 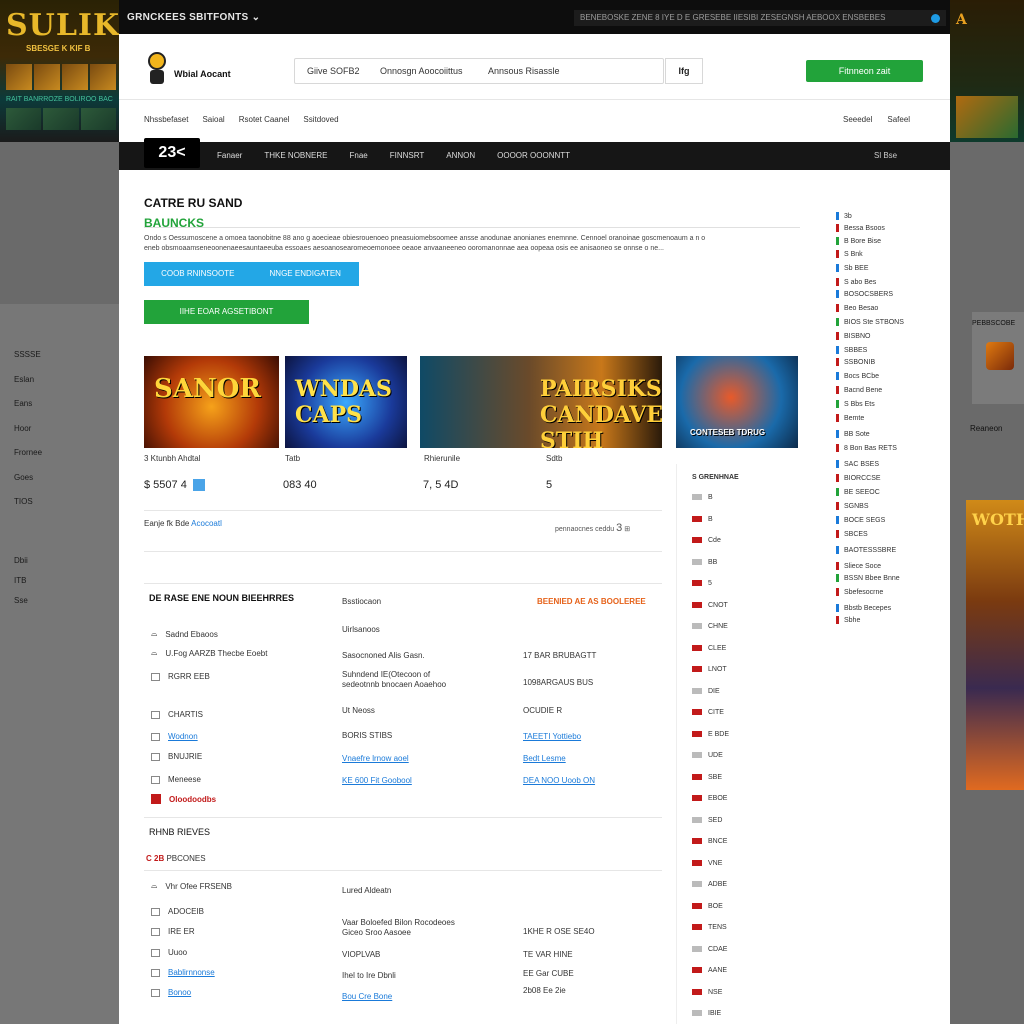 What do you see at coordinates (935, 18) in the screenshot?
I see `help-icon` at bounding box center [935, 18].